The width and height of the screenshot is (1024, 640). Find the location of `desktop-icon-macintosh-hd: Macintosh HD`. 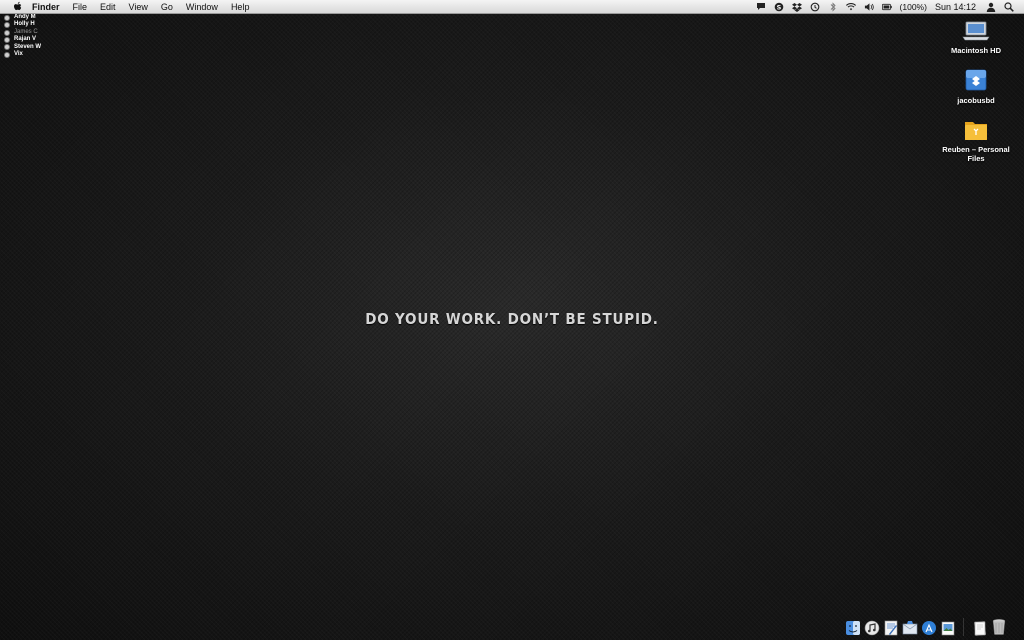

desktop-icon-macintosh-hd: Macintosh HD is located at coordinates (976, 37).